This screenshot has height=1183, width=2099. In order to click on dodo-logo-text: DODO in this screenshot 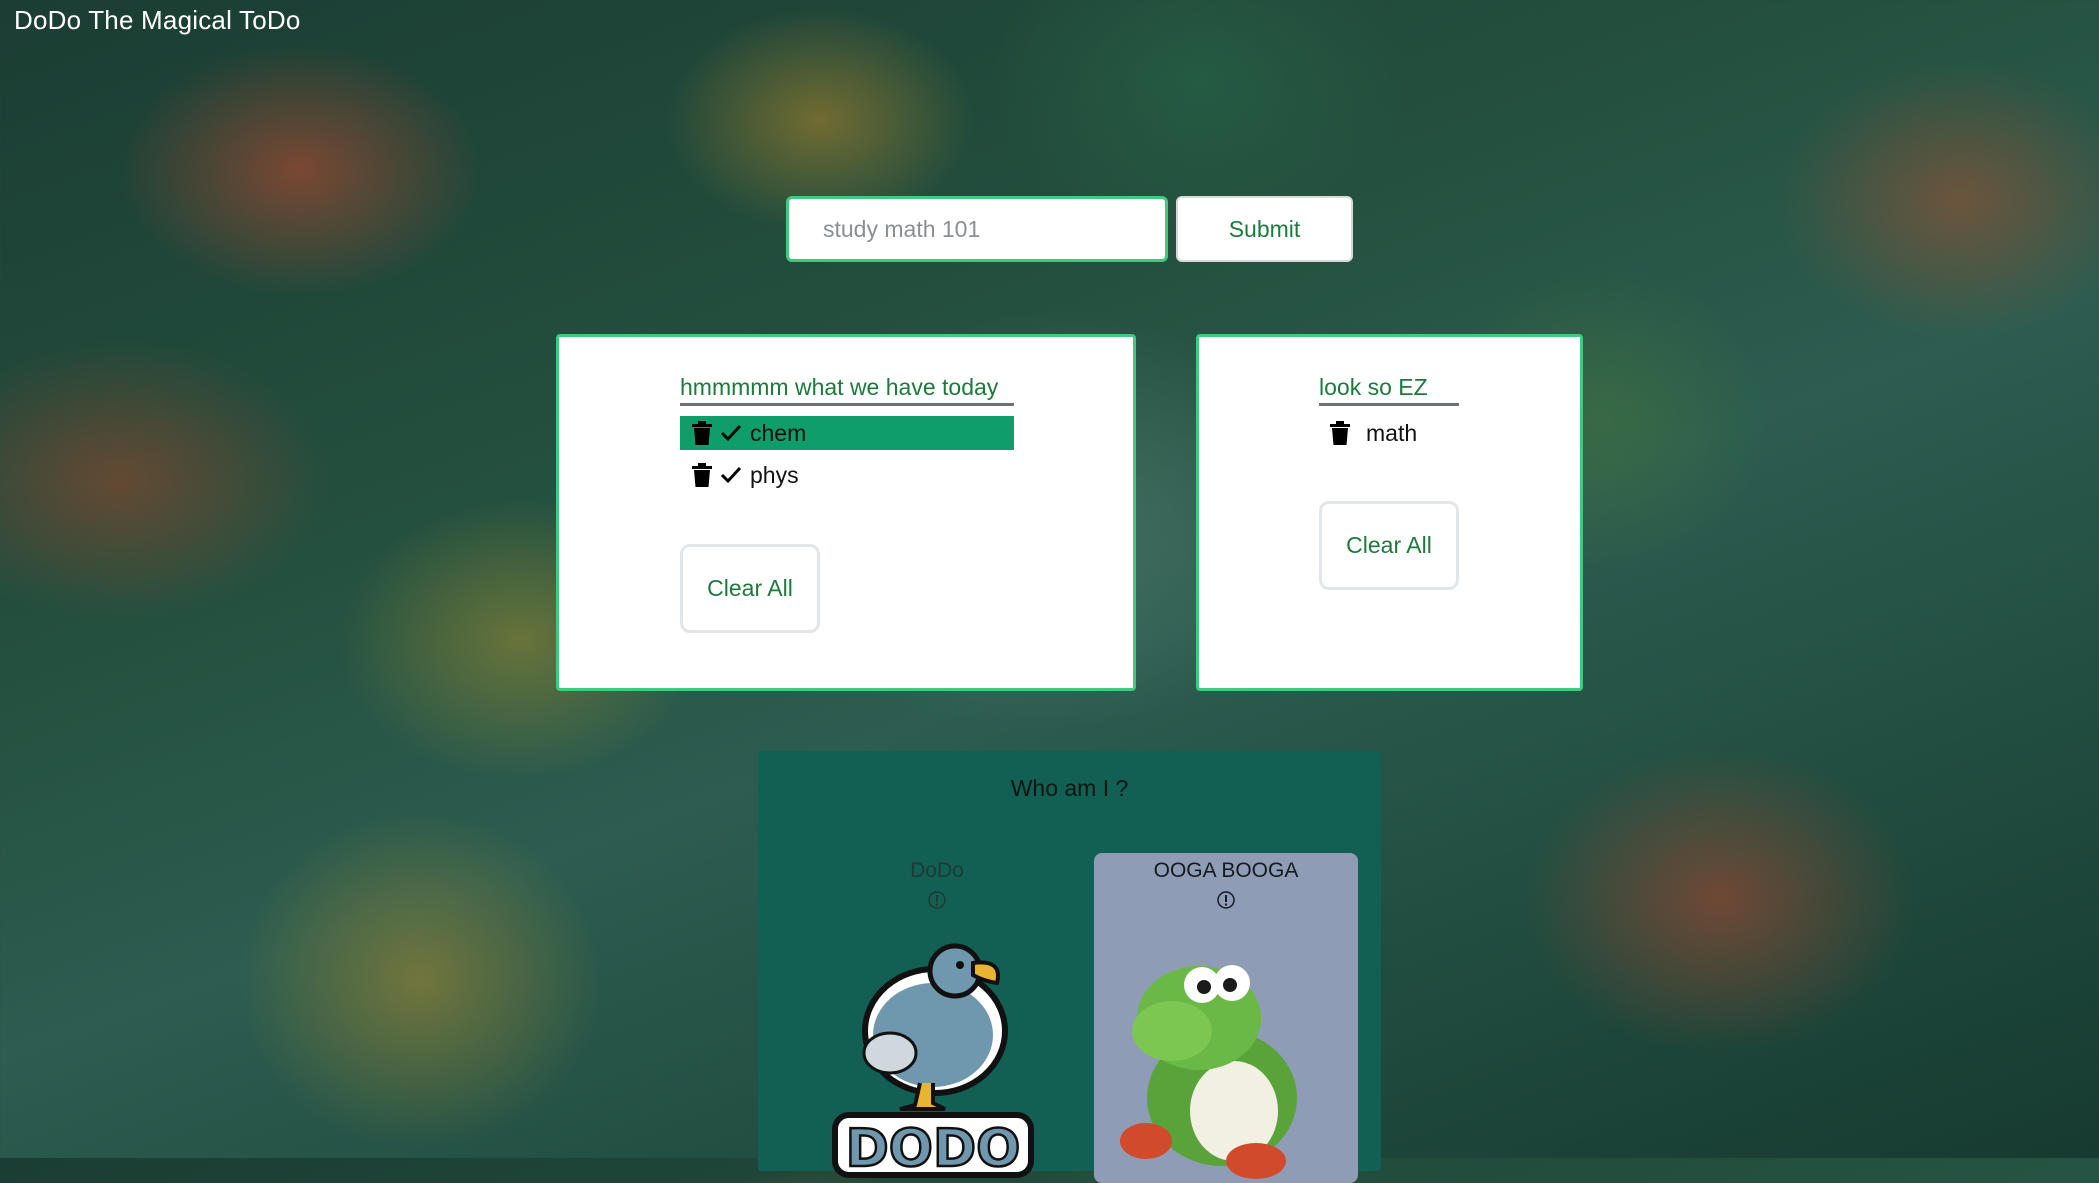, I will do `click(933, 1149)`.